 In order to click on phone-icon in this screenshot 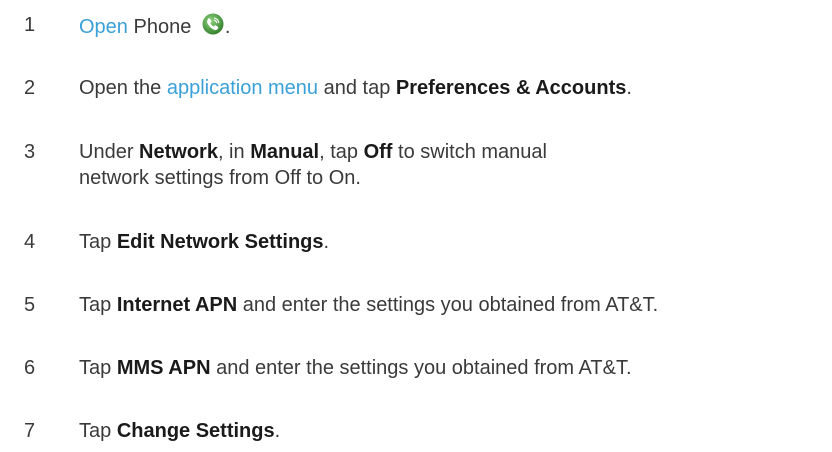, I will do `click(213, 27)`.